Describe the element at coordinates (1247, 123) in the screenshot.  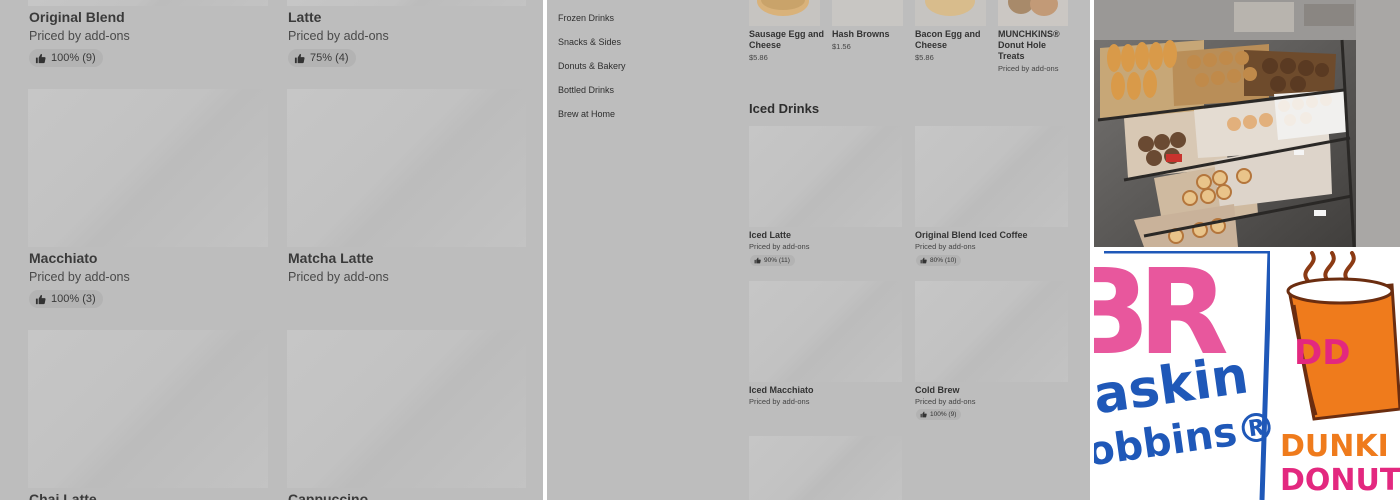
I see `donut-display-case-photo` at that location.